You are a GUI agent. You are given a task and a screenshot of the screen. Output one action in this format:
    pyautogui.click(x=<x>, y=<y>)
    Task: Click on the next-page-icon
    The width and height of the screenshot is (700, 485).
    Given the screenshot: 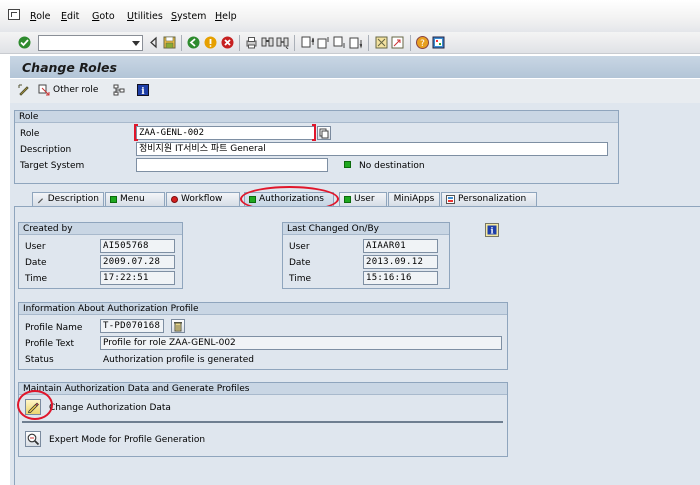 What is the action you would take?
    pyautogui.click(x=339, y=42)
    